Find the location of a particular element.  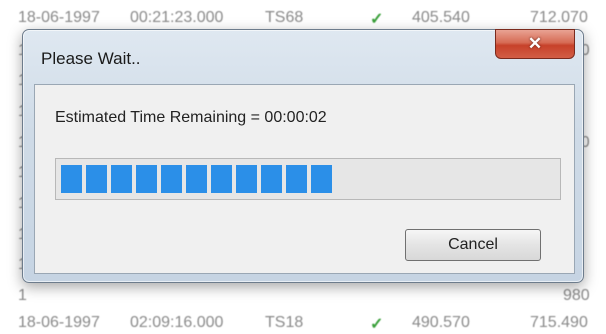

close-icon: ✕ is located at coordinates (535, 43).